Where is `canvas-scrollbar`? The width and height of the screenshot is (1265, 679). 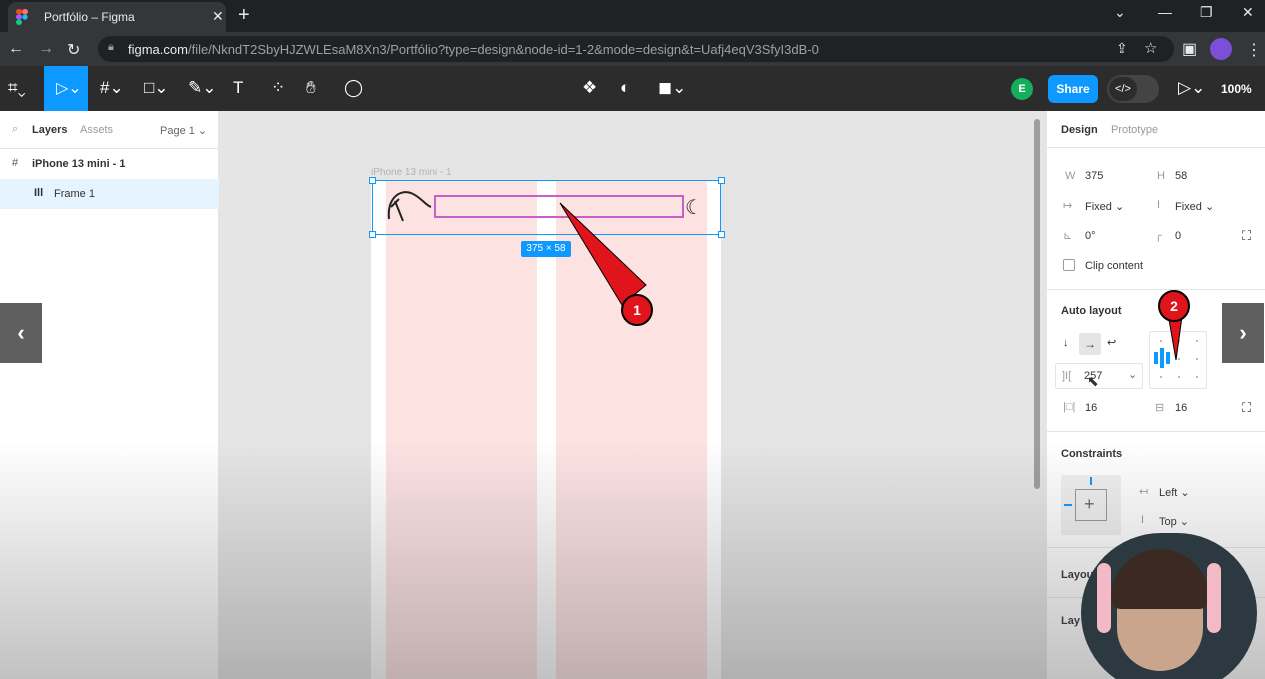 canvas-scrollbar is located at coordinates (1037, 304).